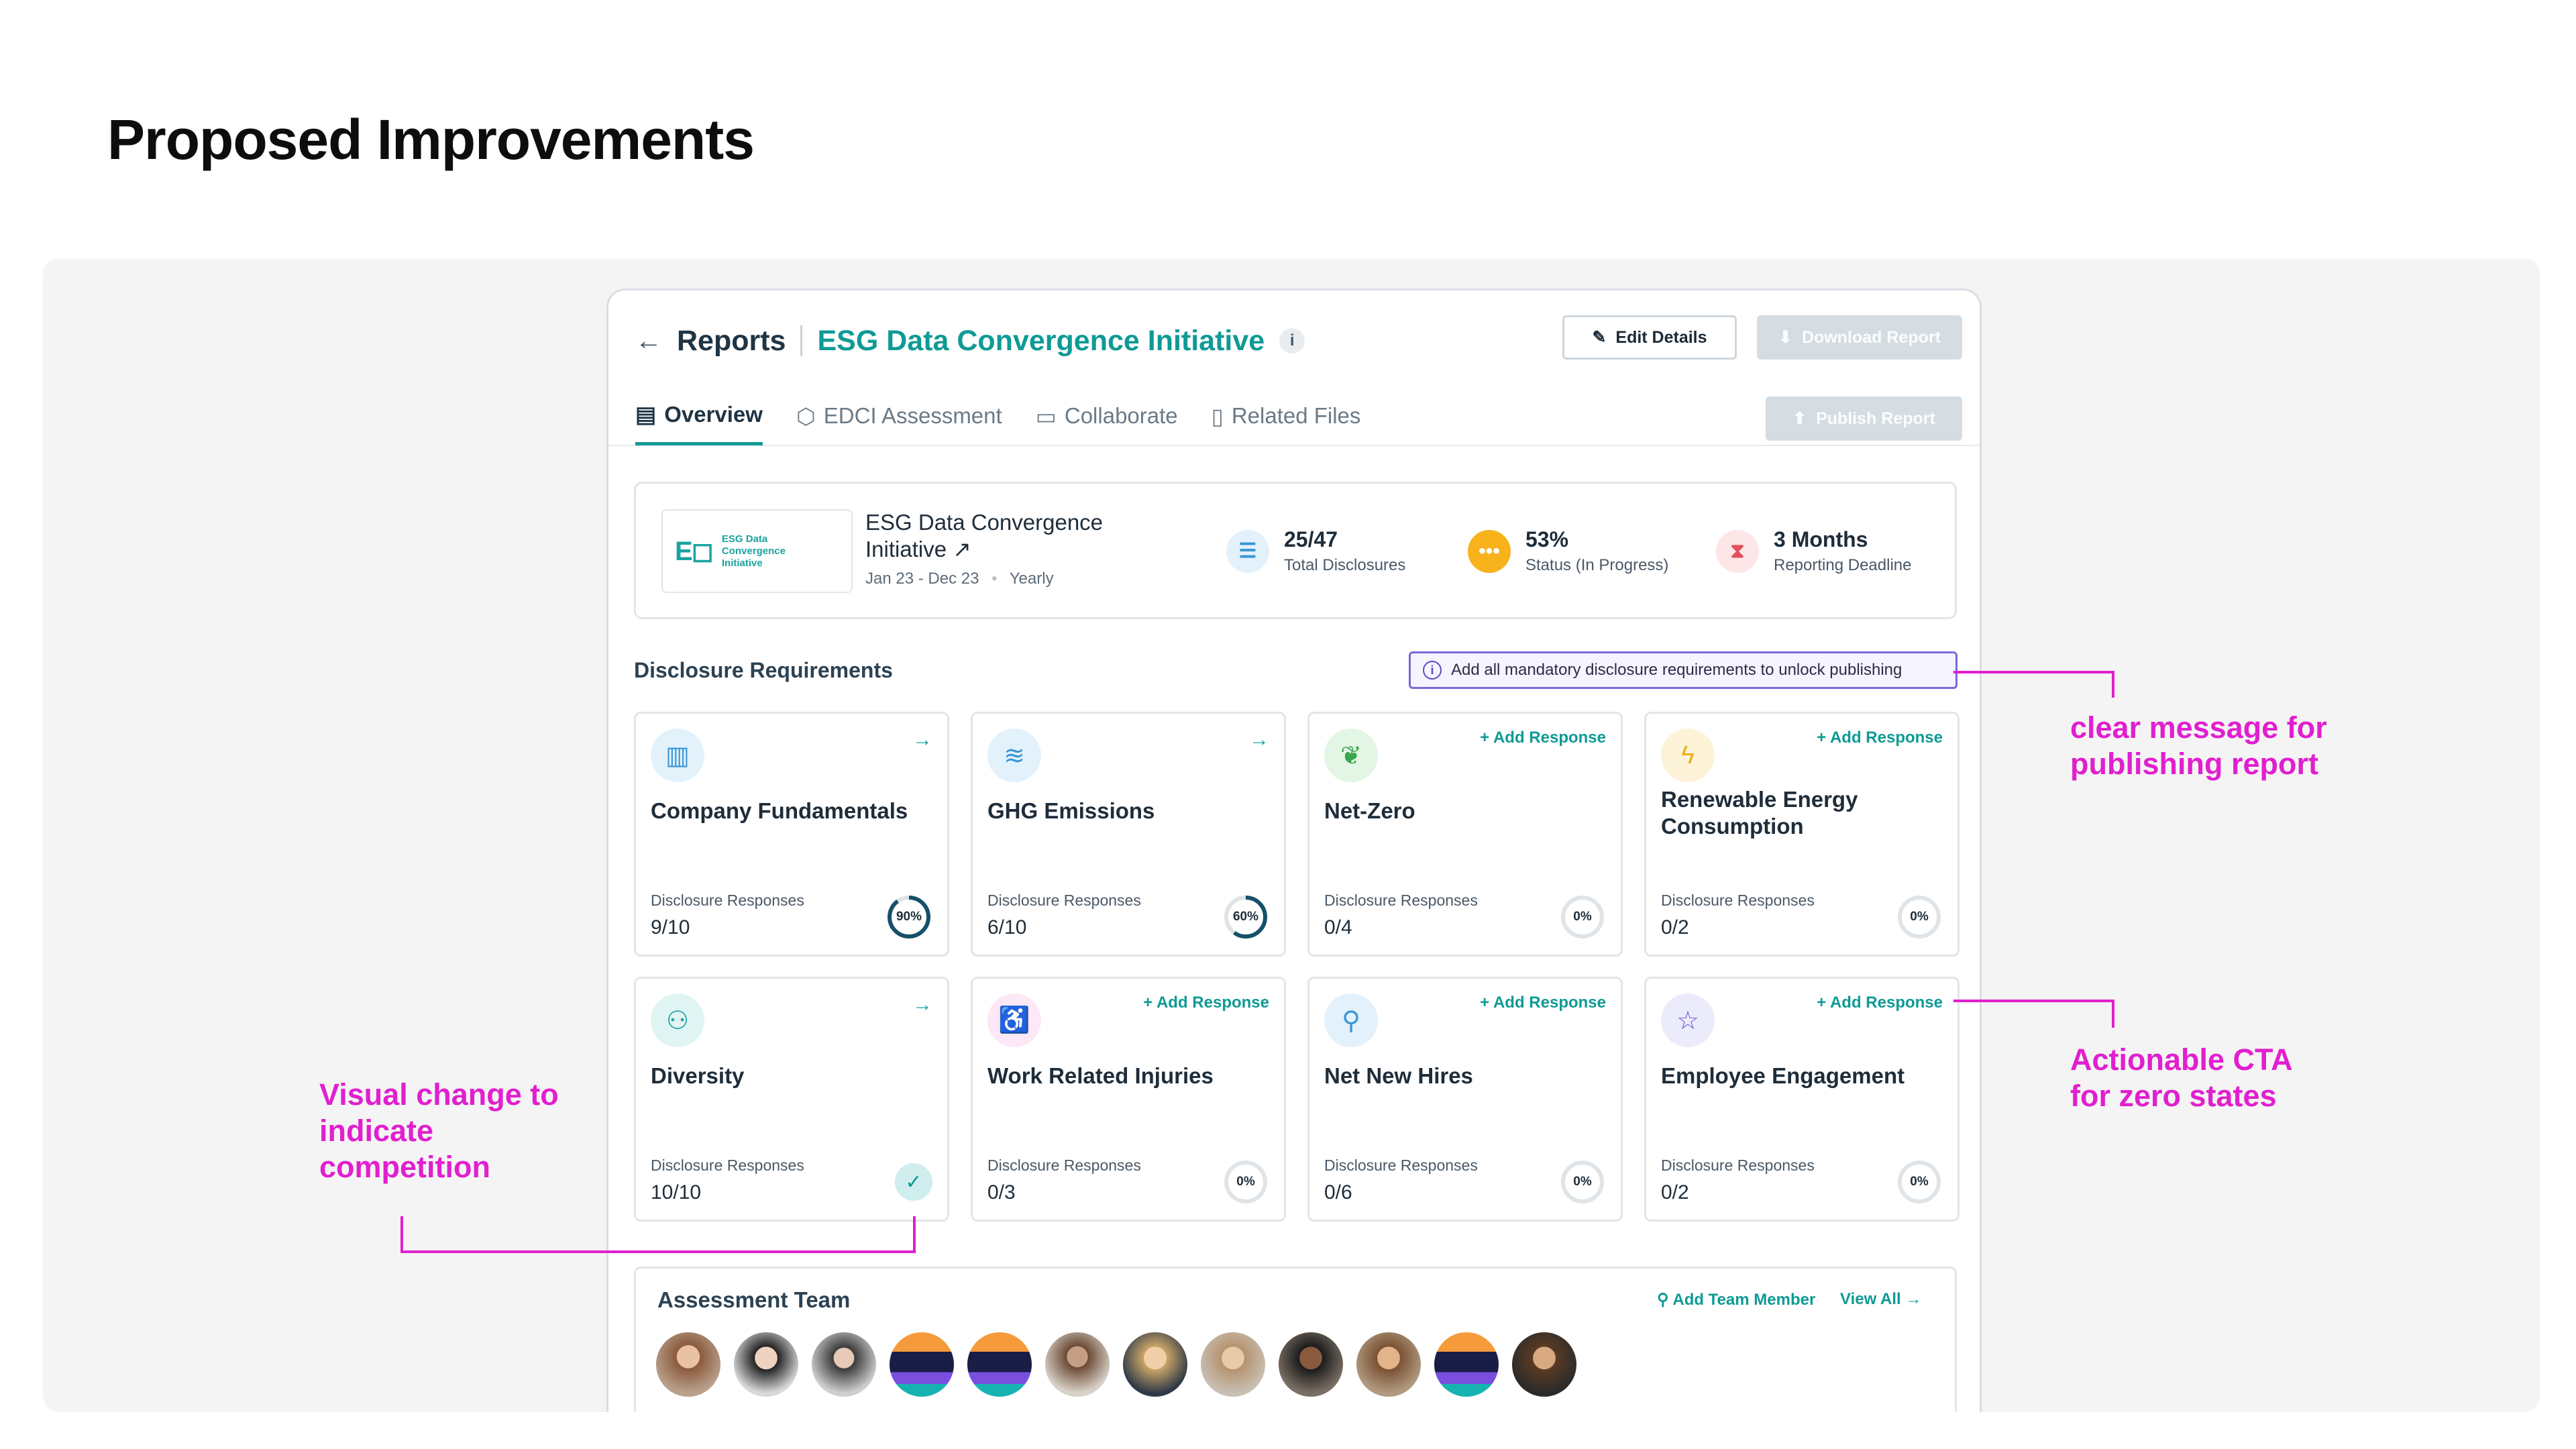 The height and width of the screenshot is (1449, 2576). I want to click on summary-title-link: ESG Data Convergence Initiative ↗, so click(999, 536).